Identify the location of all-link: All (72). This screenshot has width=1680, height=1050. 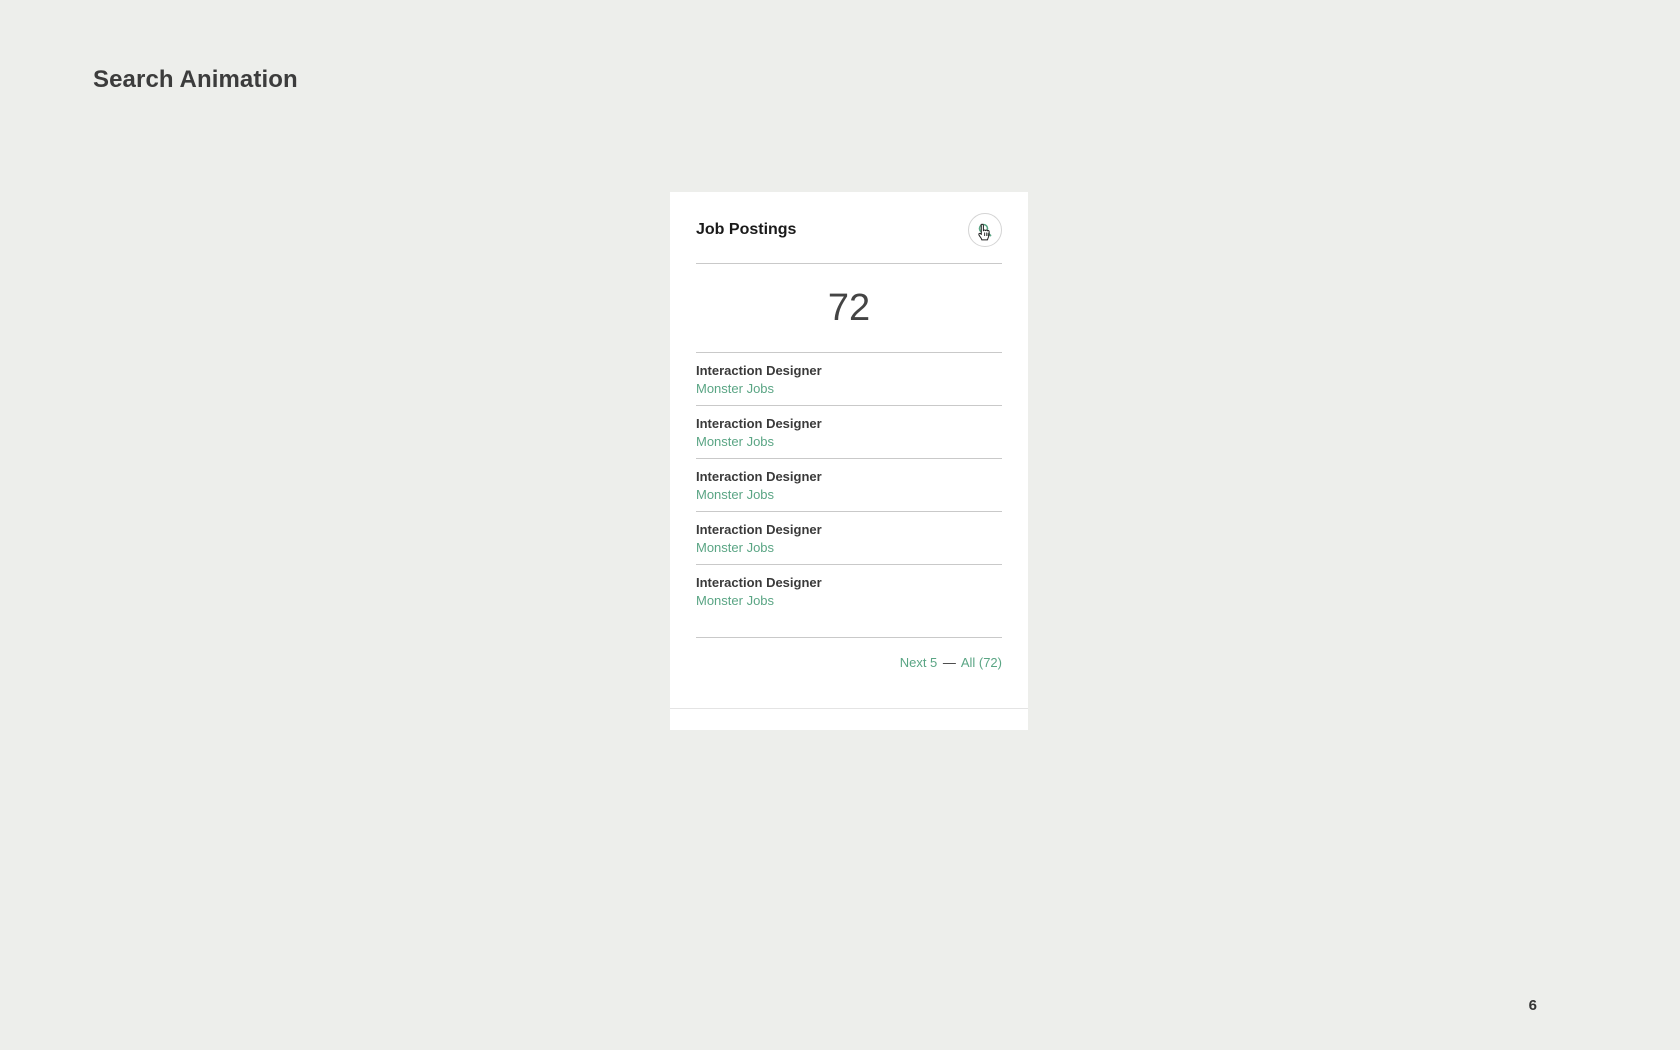
(981, 662).